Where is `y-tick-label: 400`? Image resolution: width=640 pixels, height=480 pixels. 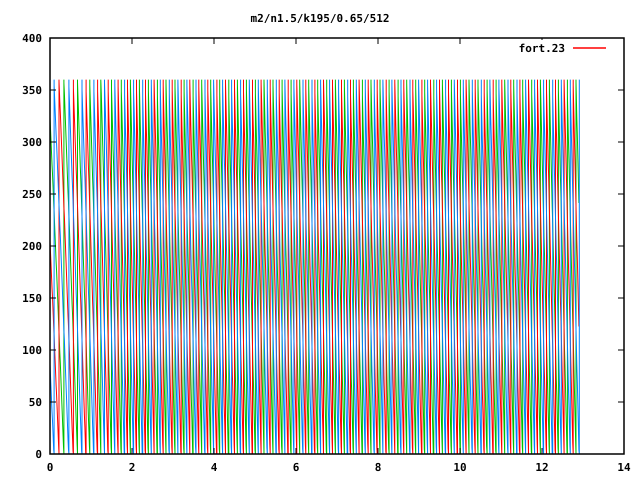
y-tick-label: 400 is located at coordinates (32, 38).